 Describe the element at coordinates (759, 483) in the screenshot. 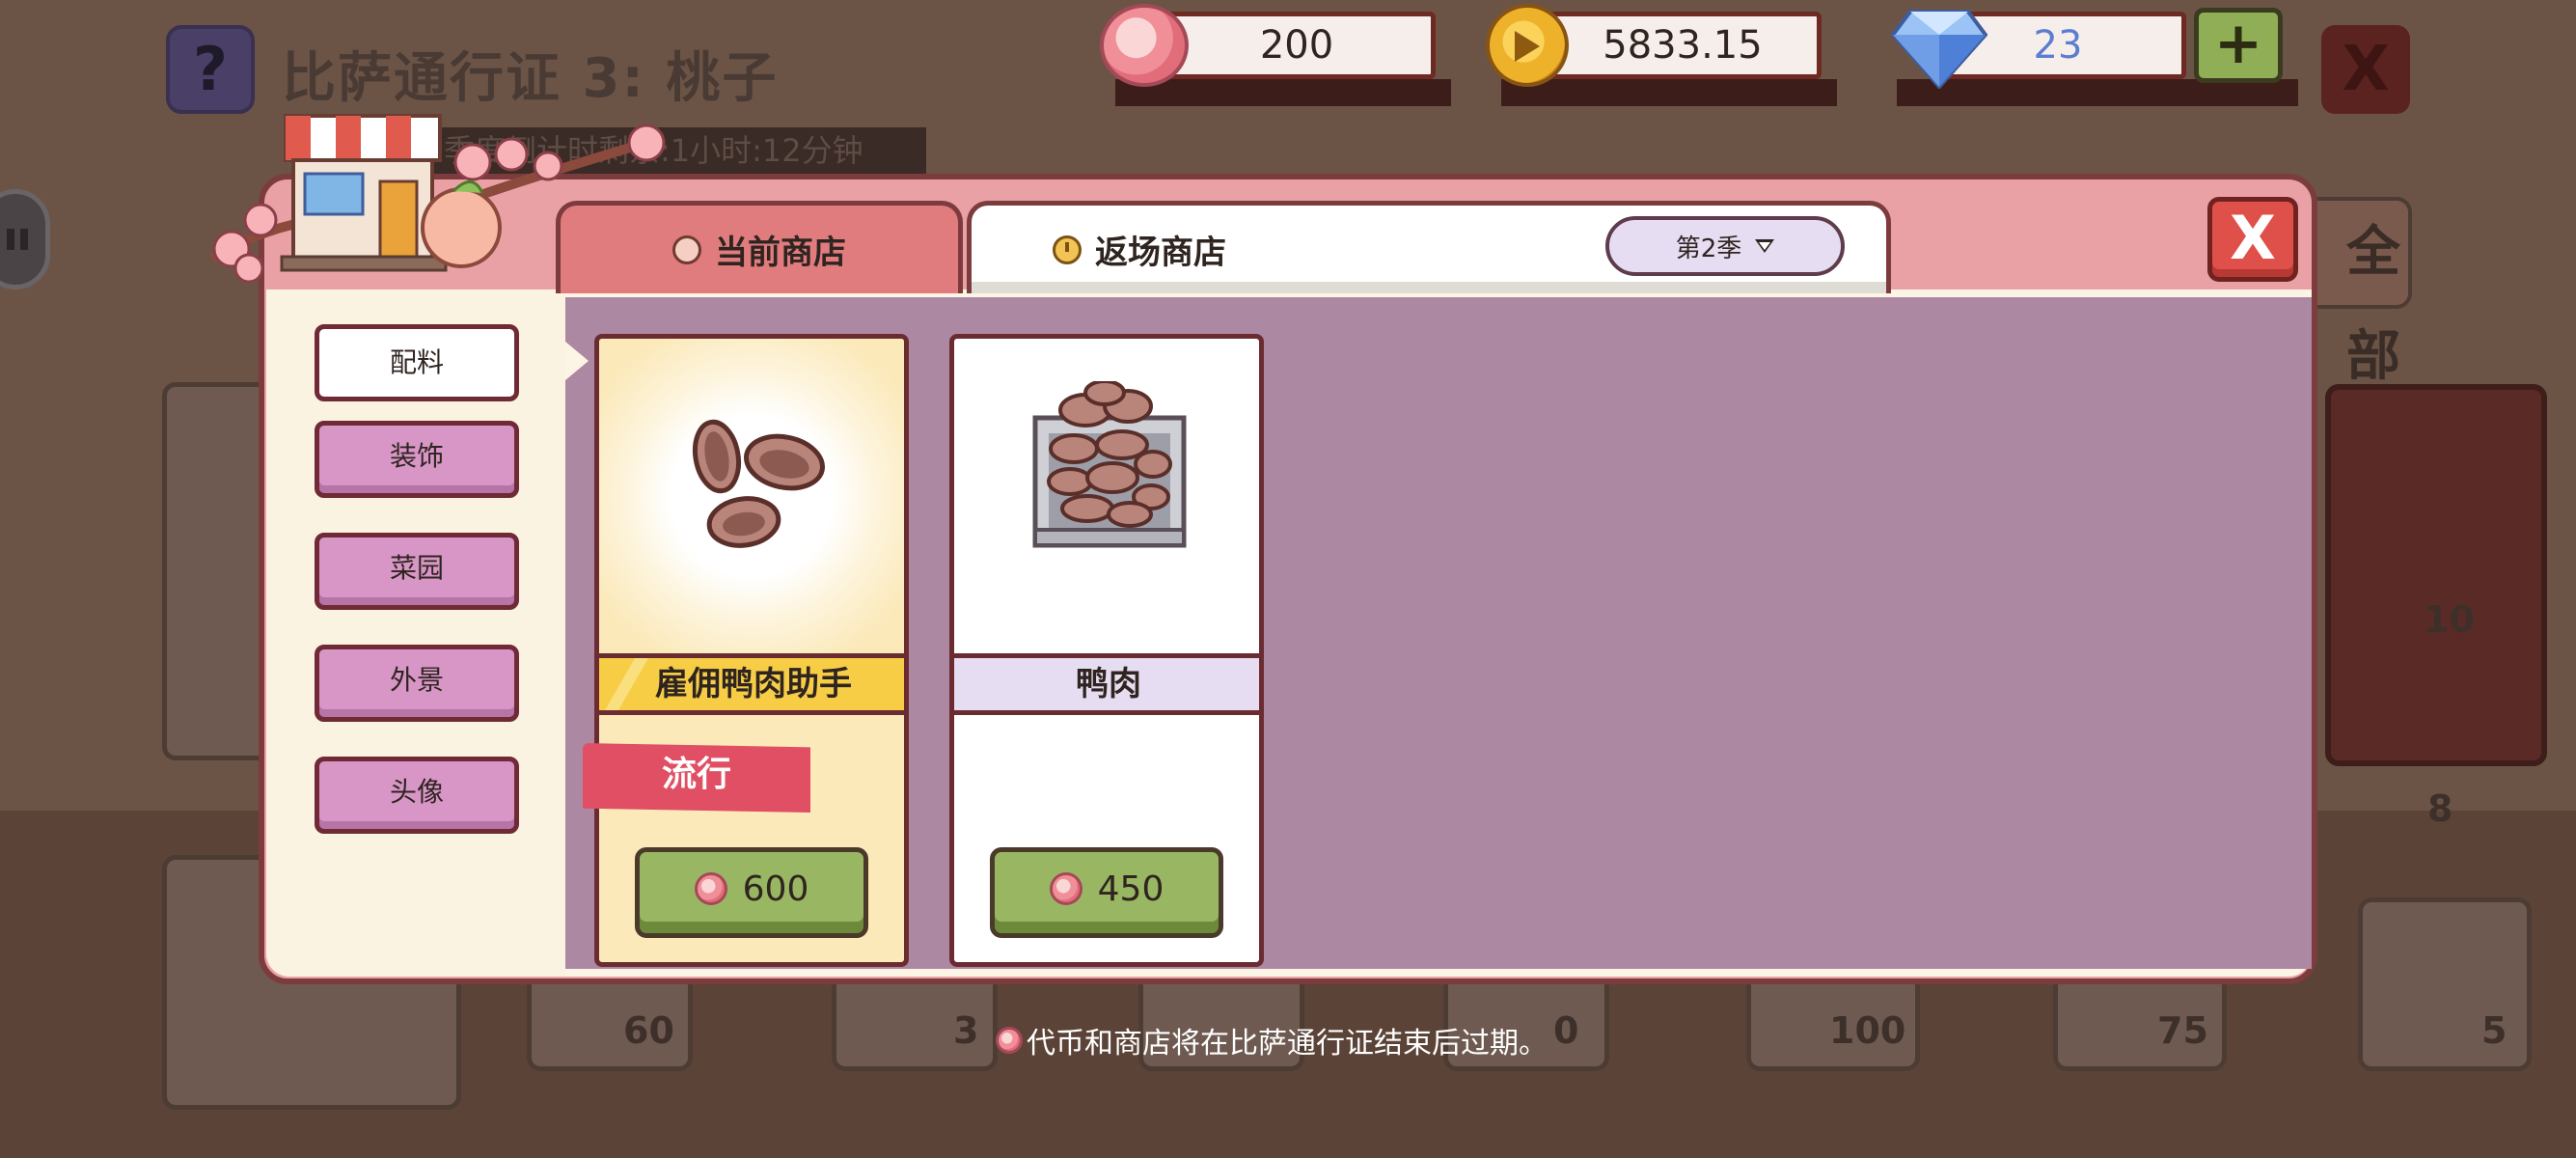

I see `duck-slices-icon` at that location.